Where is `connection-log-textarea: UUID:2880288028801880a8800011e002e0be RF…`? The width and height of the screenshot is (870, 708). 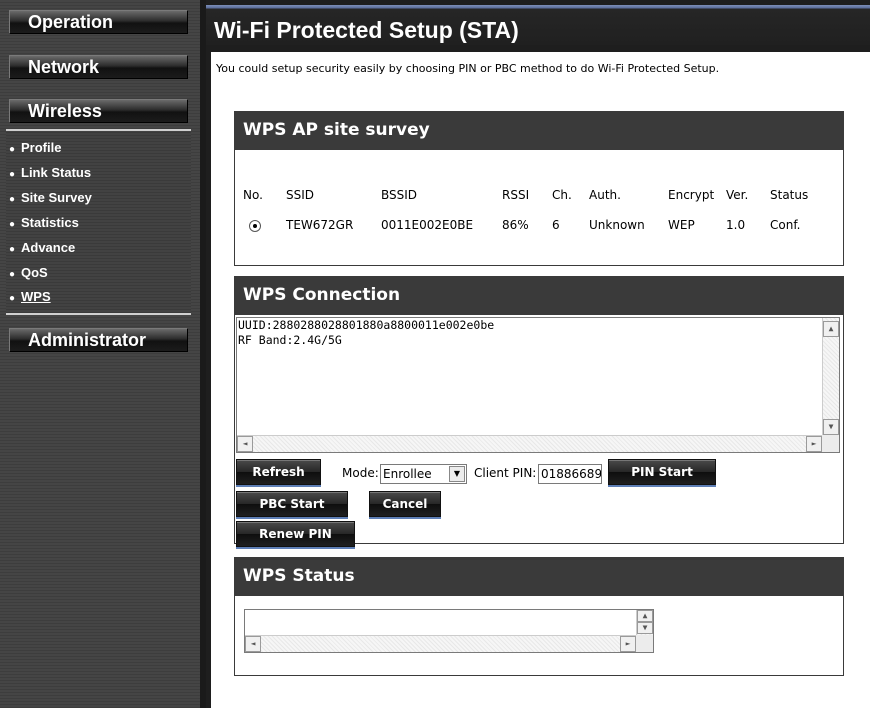 connection-log-textarea: UUID:2880288028801880a8800011e002e0be RF… is located at coordinates (538, 385).